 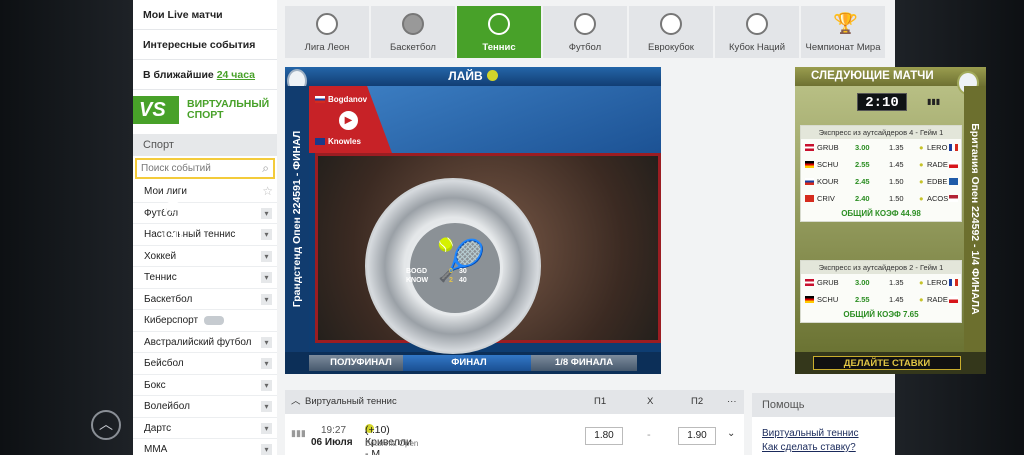 I want to click on sidebar-item-darts: Дартс ▾, so click(x=205, y=428).